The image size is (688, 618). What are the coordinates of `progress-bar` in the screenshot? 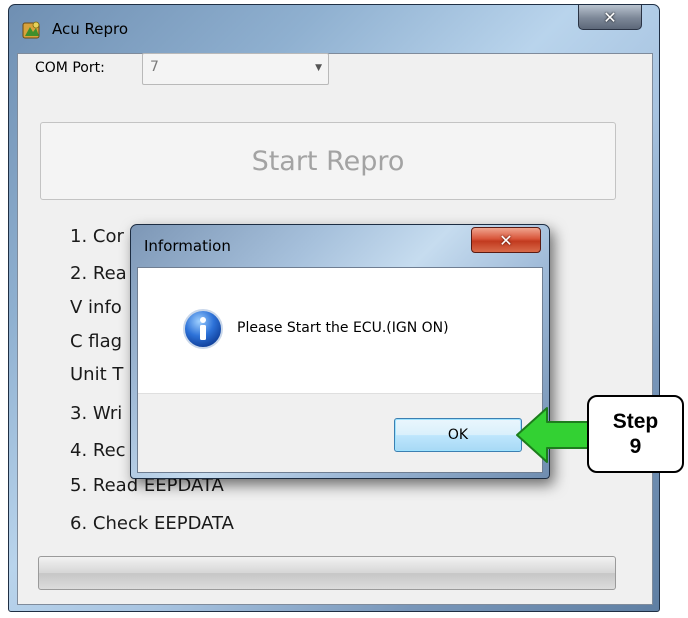 It's located at (327, 573).